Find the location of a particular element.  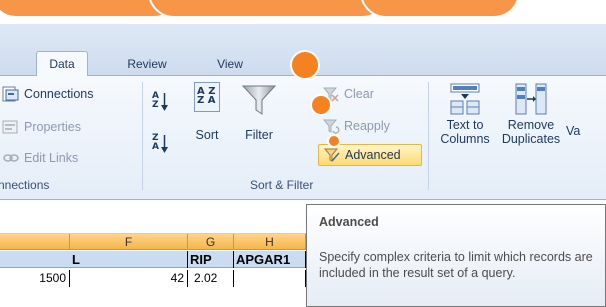

advanced-filter-icon is located at coordinates (332, 155).